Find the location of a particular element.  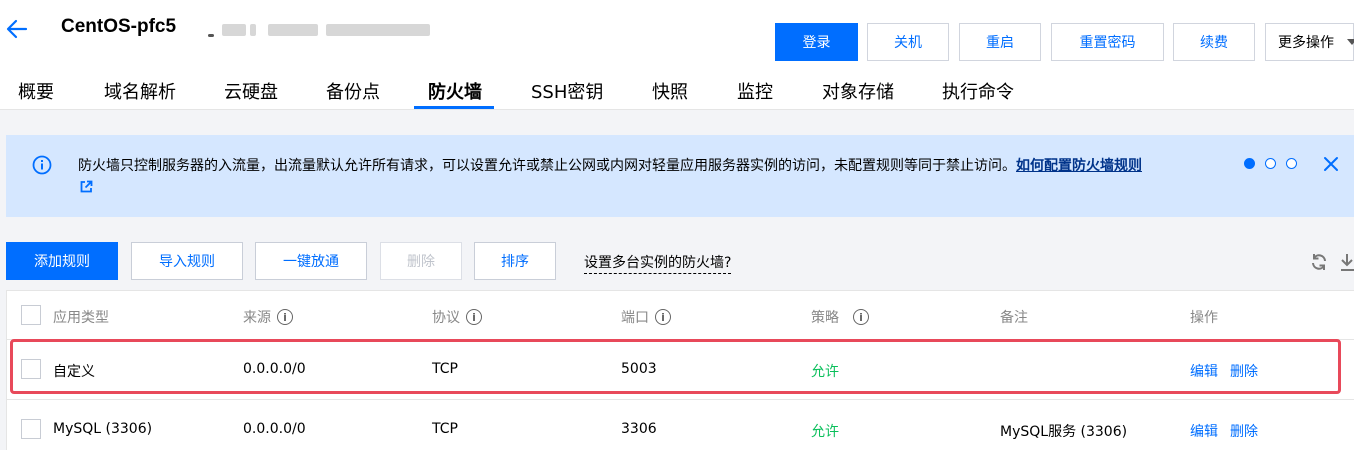

col-actions: 操作 is located at coordinates (1204, 317).